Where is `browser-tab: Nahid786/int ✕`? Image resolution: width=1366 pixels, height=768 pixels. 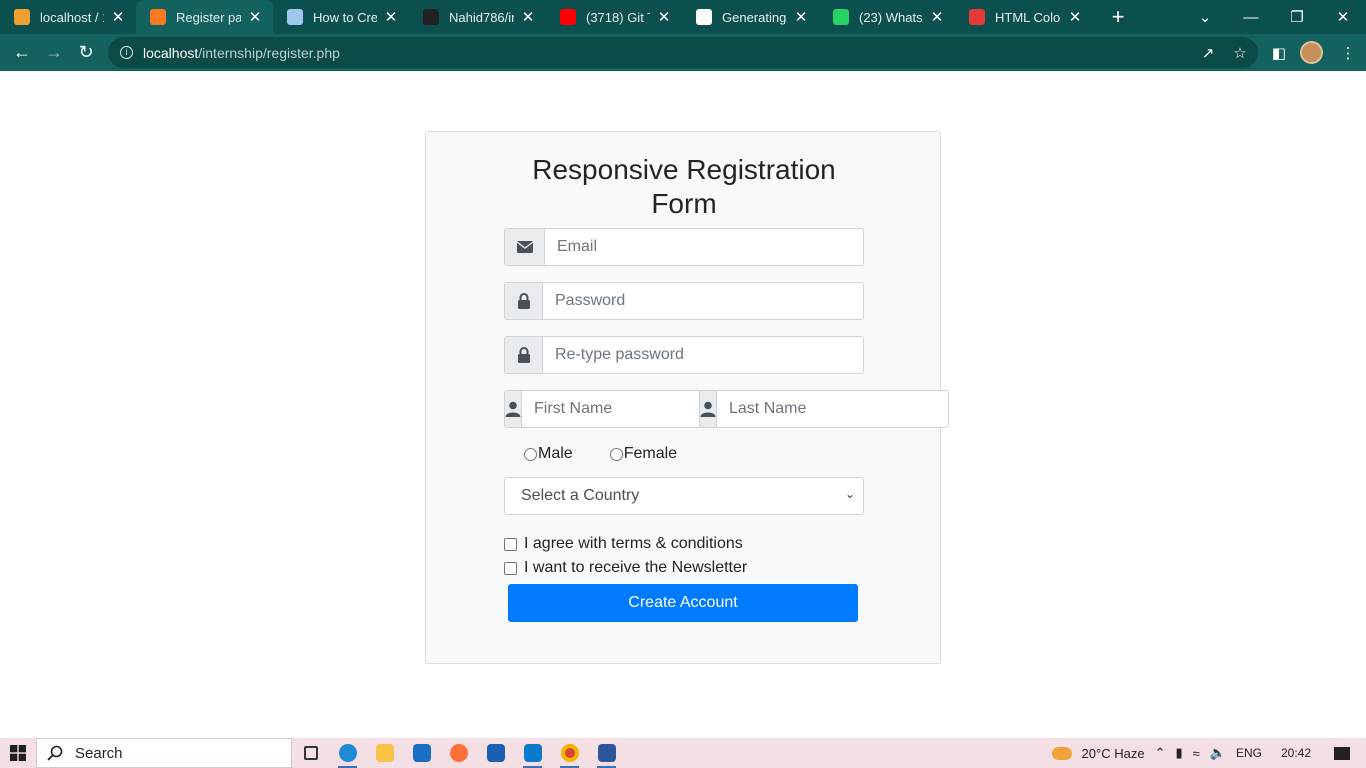
browser-tab: Nahid786/int ✕ is located at coordinates (477, 17).